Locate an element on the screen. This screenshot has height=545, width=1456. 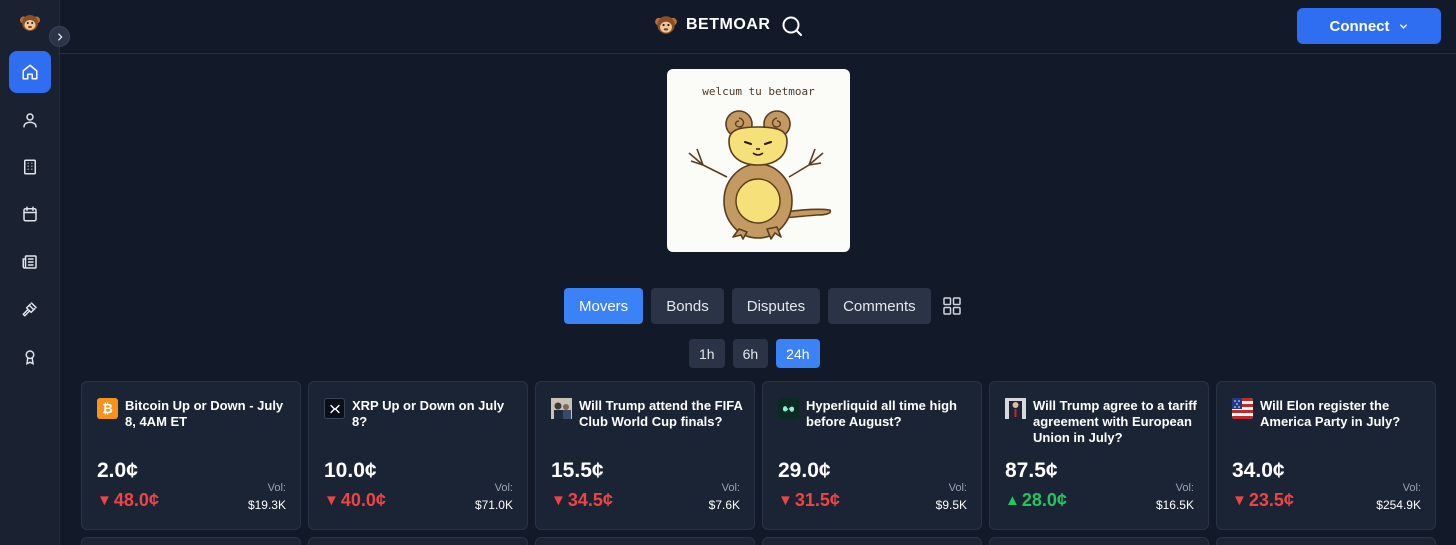
timeframe-24h: 24h is located at coordinates (798, 353).